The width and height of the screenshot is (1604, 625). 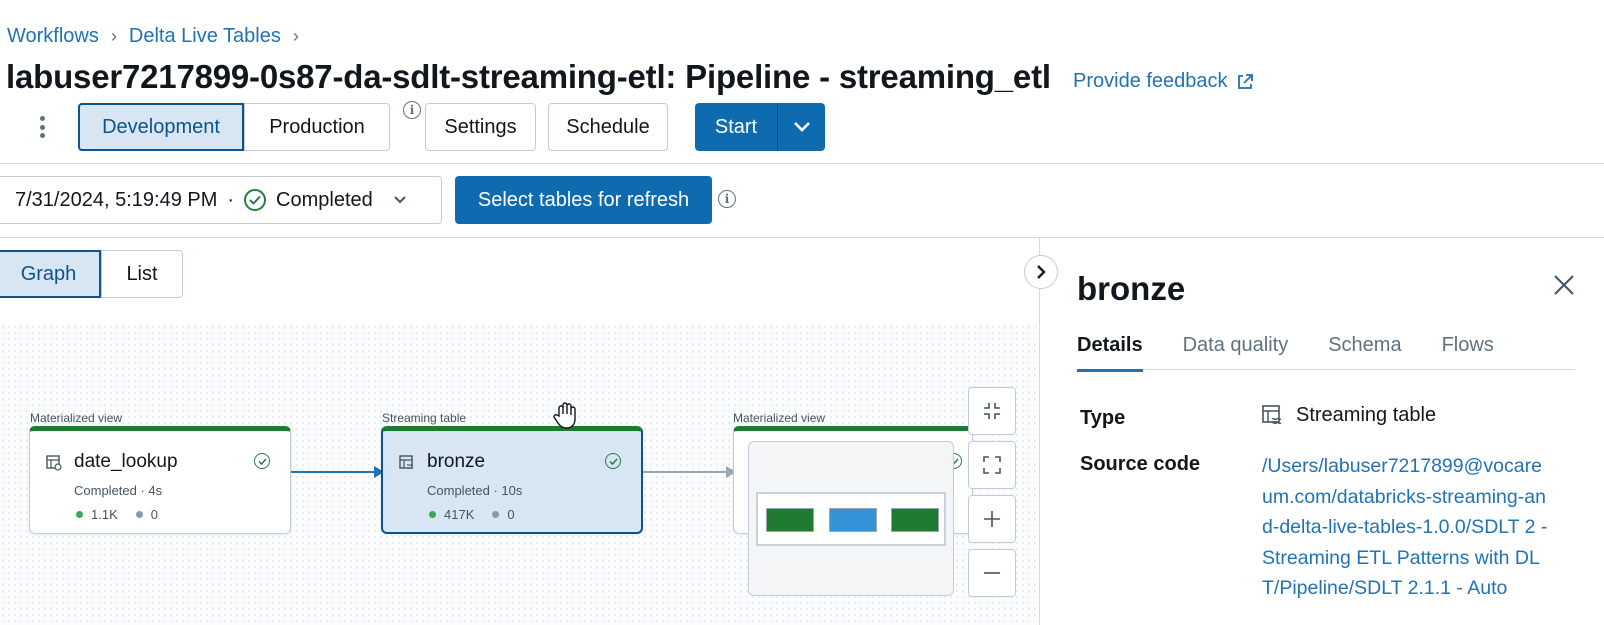 What do you see at coordinates (205, 36) in the screenshot?
I see `breadcrumb-delta-live-tables: Delta Live Tables` at bounding box center [205, 36].